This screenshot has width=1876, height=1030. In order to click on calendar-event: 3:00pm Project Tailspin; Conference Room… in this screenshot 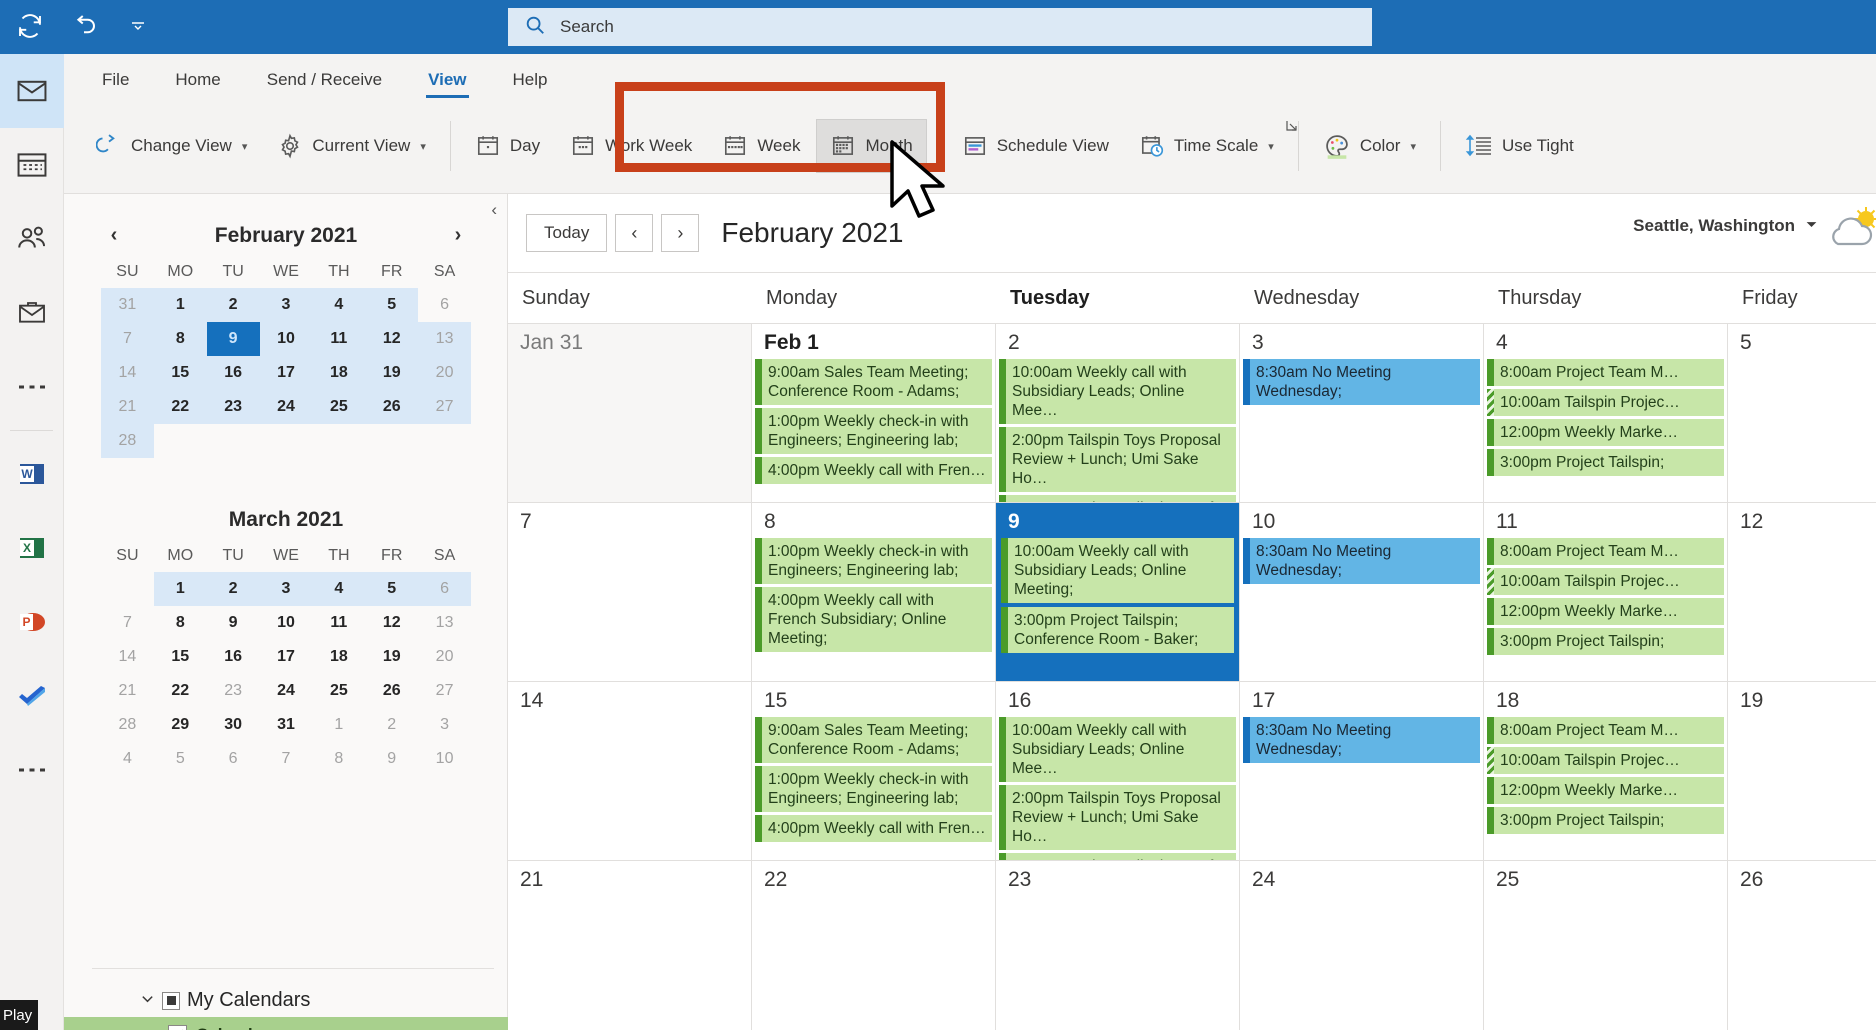, I will do `click(1117, 630)`.